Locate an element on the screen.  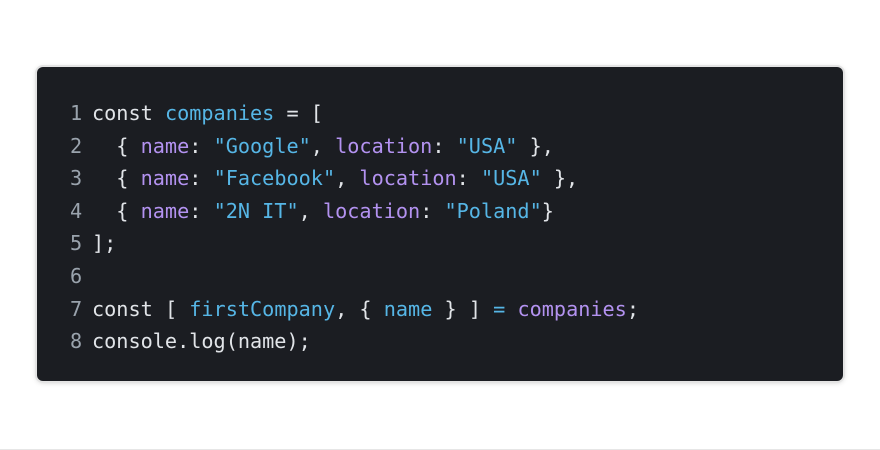
line-number: 2 is located at coordinates (76, 145).